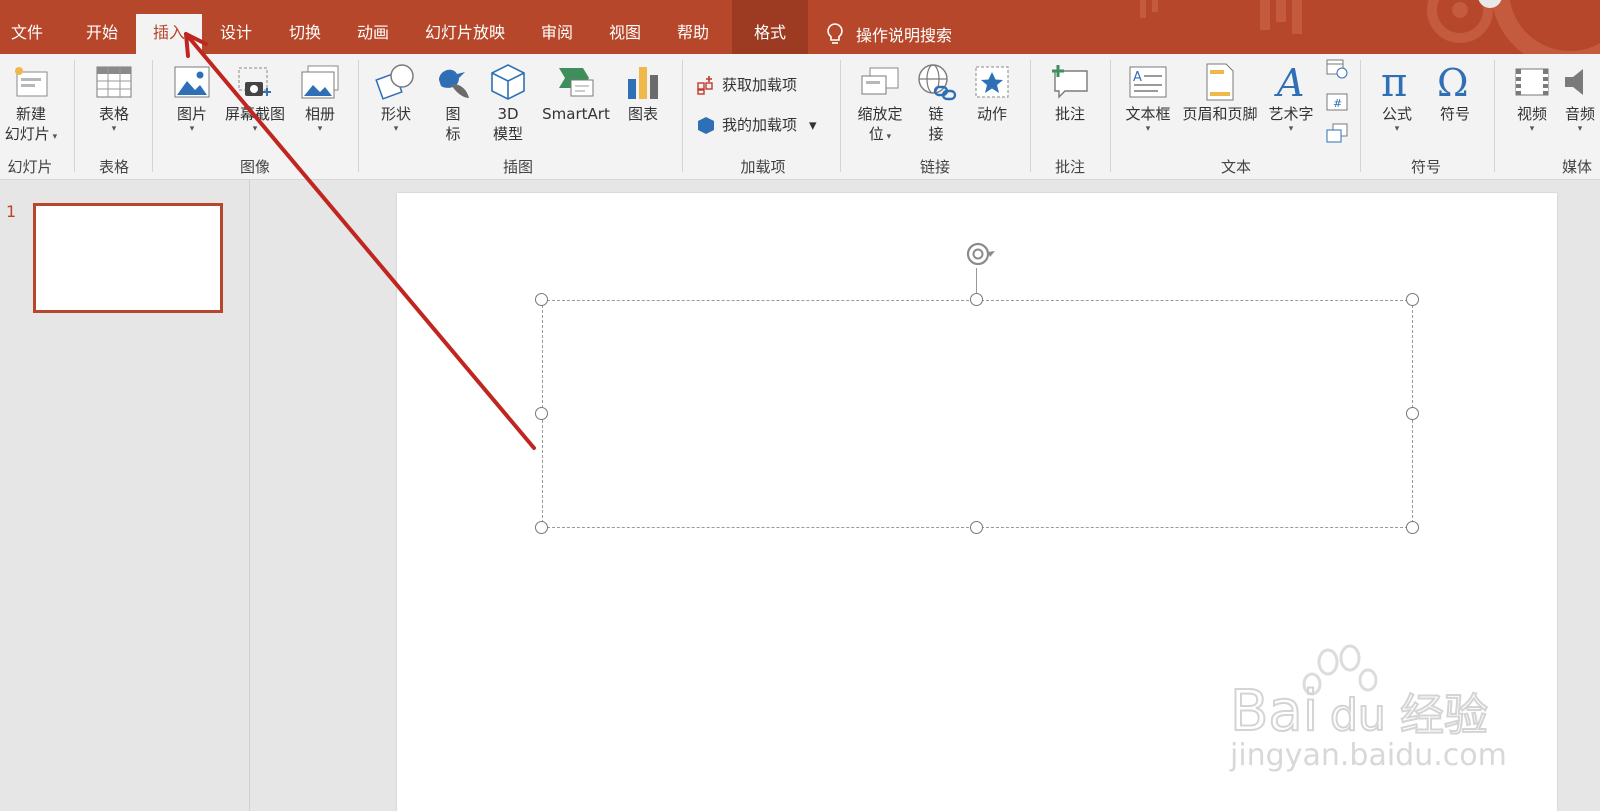 The width and height of the screenshot is (1600, 811). I want to click on tab-animations: 动画, so click(373, 34).